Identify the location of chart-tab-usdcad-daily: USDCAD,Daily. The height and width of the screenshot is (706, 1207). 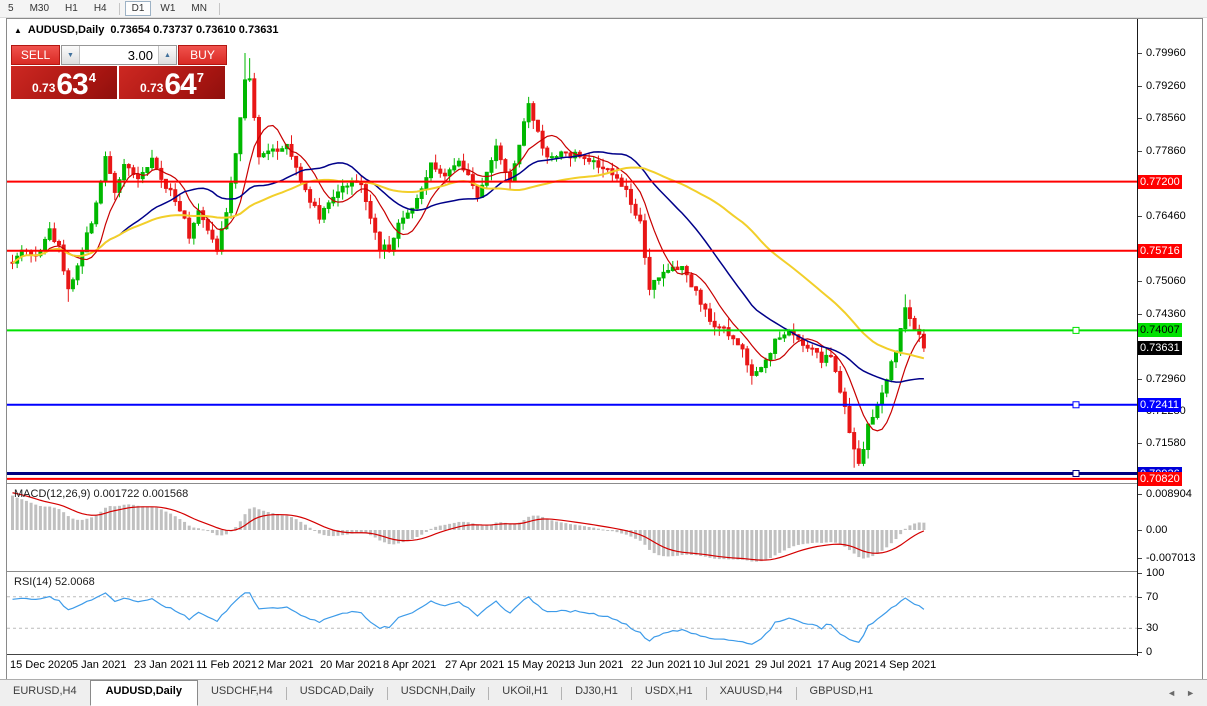
(337, 693).